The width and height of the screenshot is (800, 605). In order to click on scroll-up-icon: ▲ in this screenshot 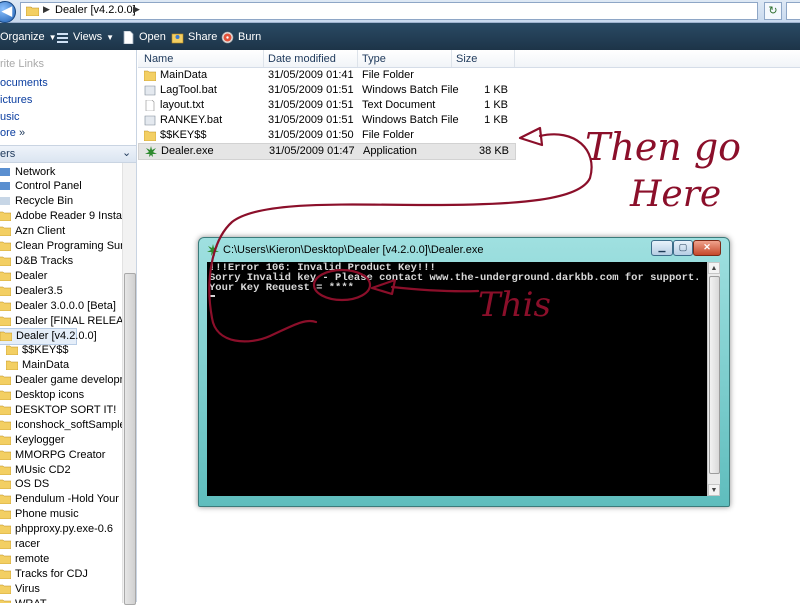, I will do `click(714, 268)`.